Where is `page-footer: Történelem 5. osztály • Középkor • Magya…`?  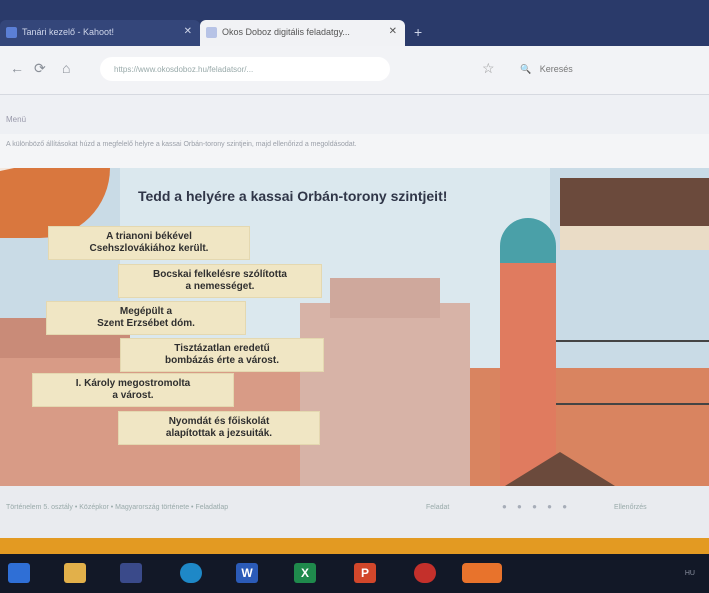 page-footer: Történelem 5. osztály • Középkor • Magya… is located at coordinates (354, 512).